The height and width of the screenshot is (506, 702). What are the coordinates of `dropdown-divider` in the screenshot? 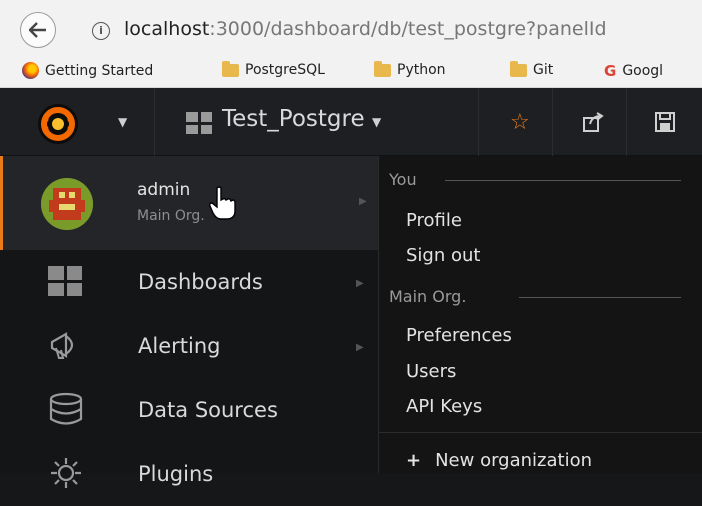 It's located at (540, 432).